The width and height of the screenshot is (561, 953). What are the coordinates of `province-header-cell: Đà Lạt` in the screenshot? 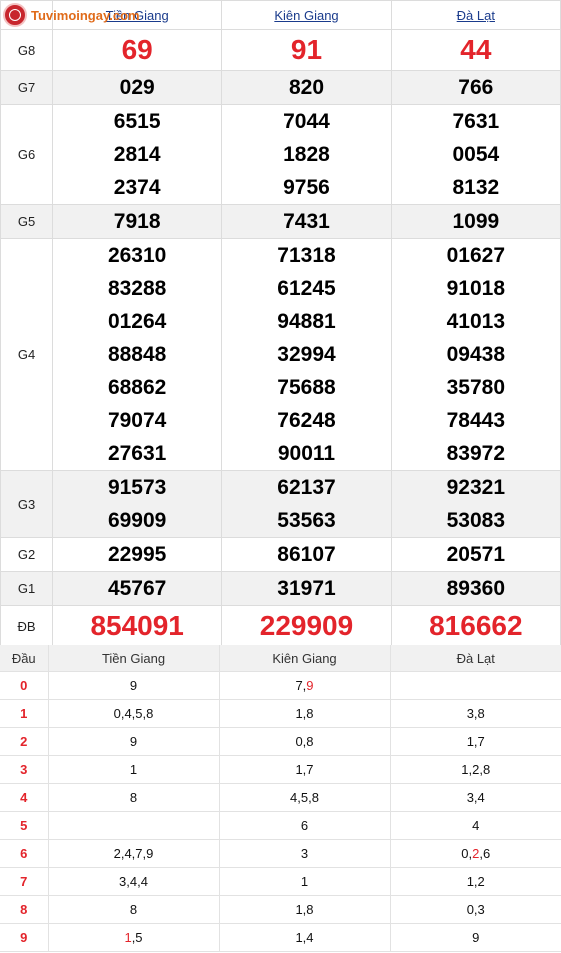 It's located at (475, 15).